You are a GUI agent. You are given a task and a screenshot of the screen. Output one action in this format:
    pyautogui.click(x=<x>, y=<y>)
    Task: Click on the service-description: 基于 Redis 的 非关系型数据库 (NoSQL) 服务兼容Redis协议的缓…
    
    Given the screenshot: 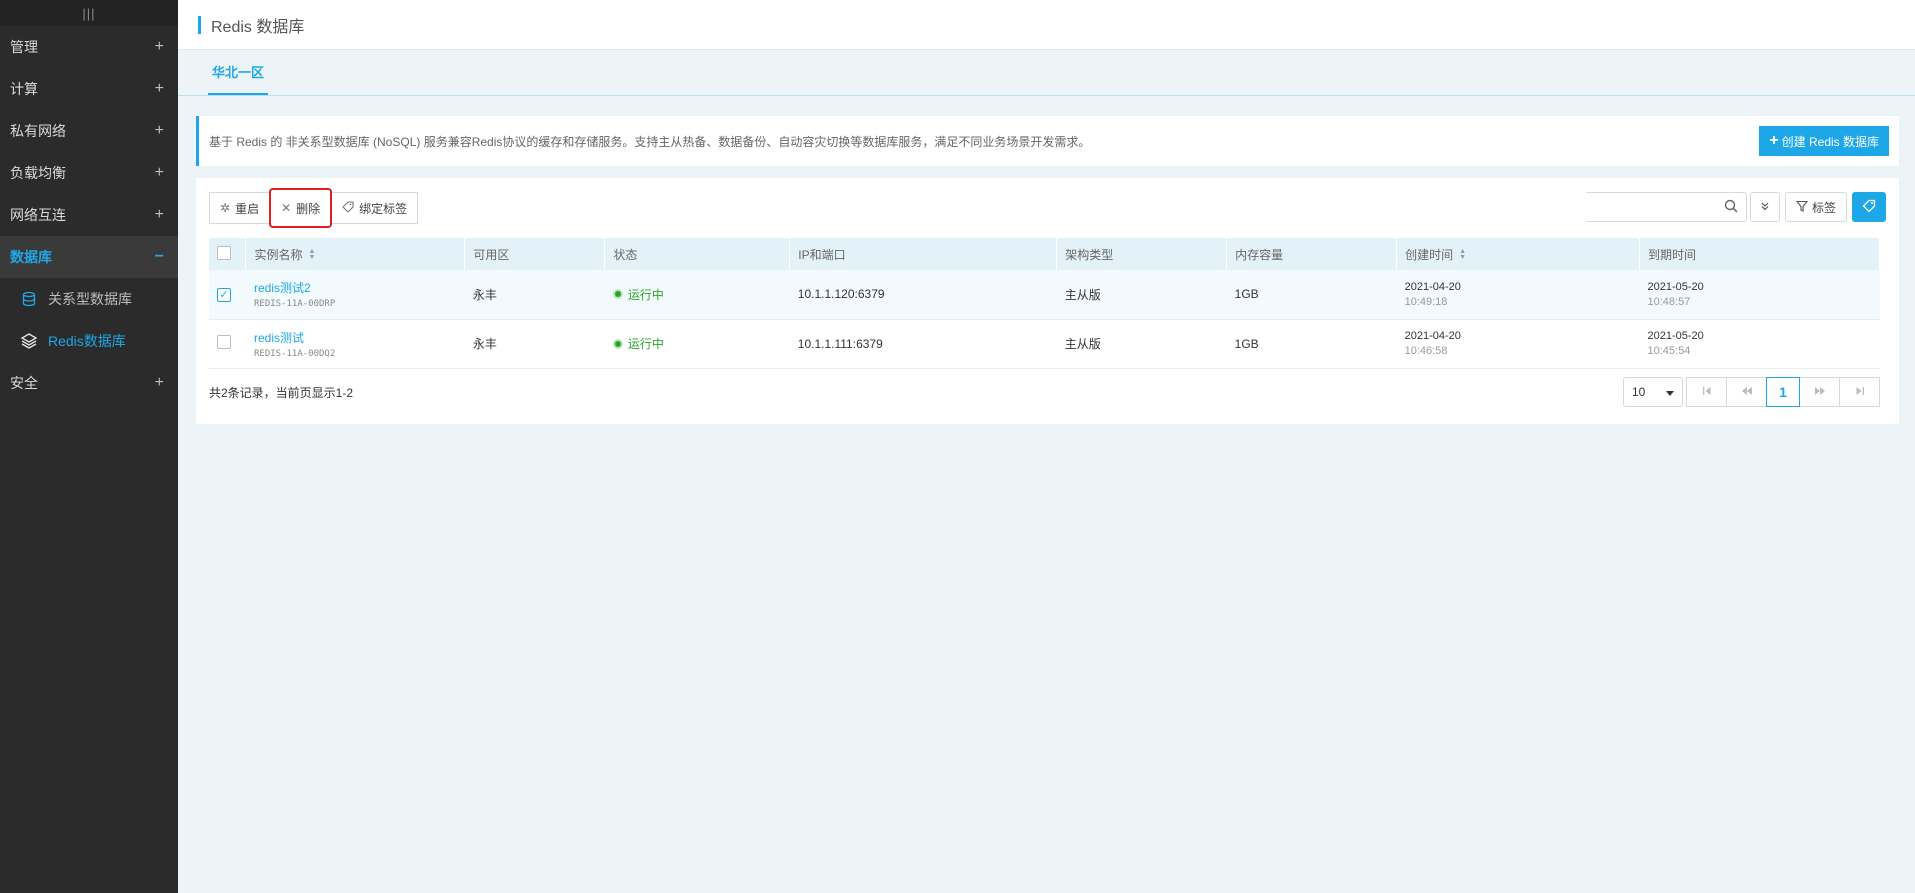 What is the action you would take?
    pyautogui.click(x=650, y=141)
    